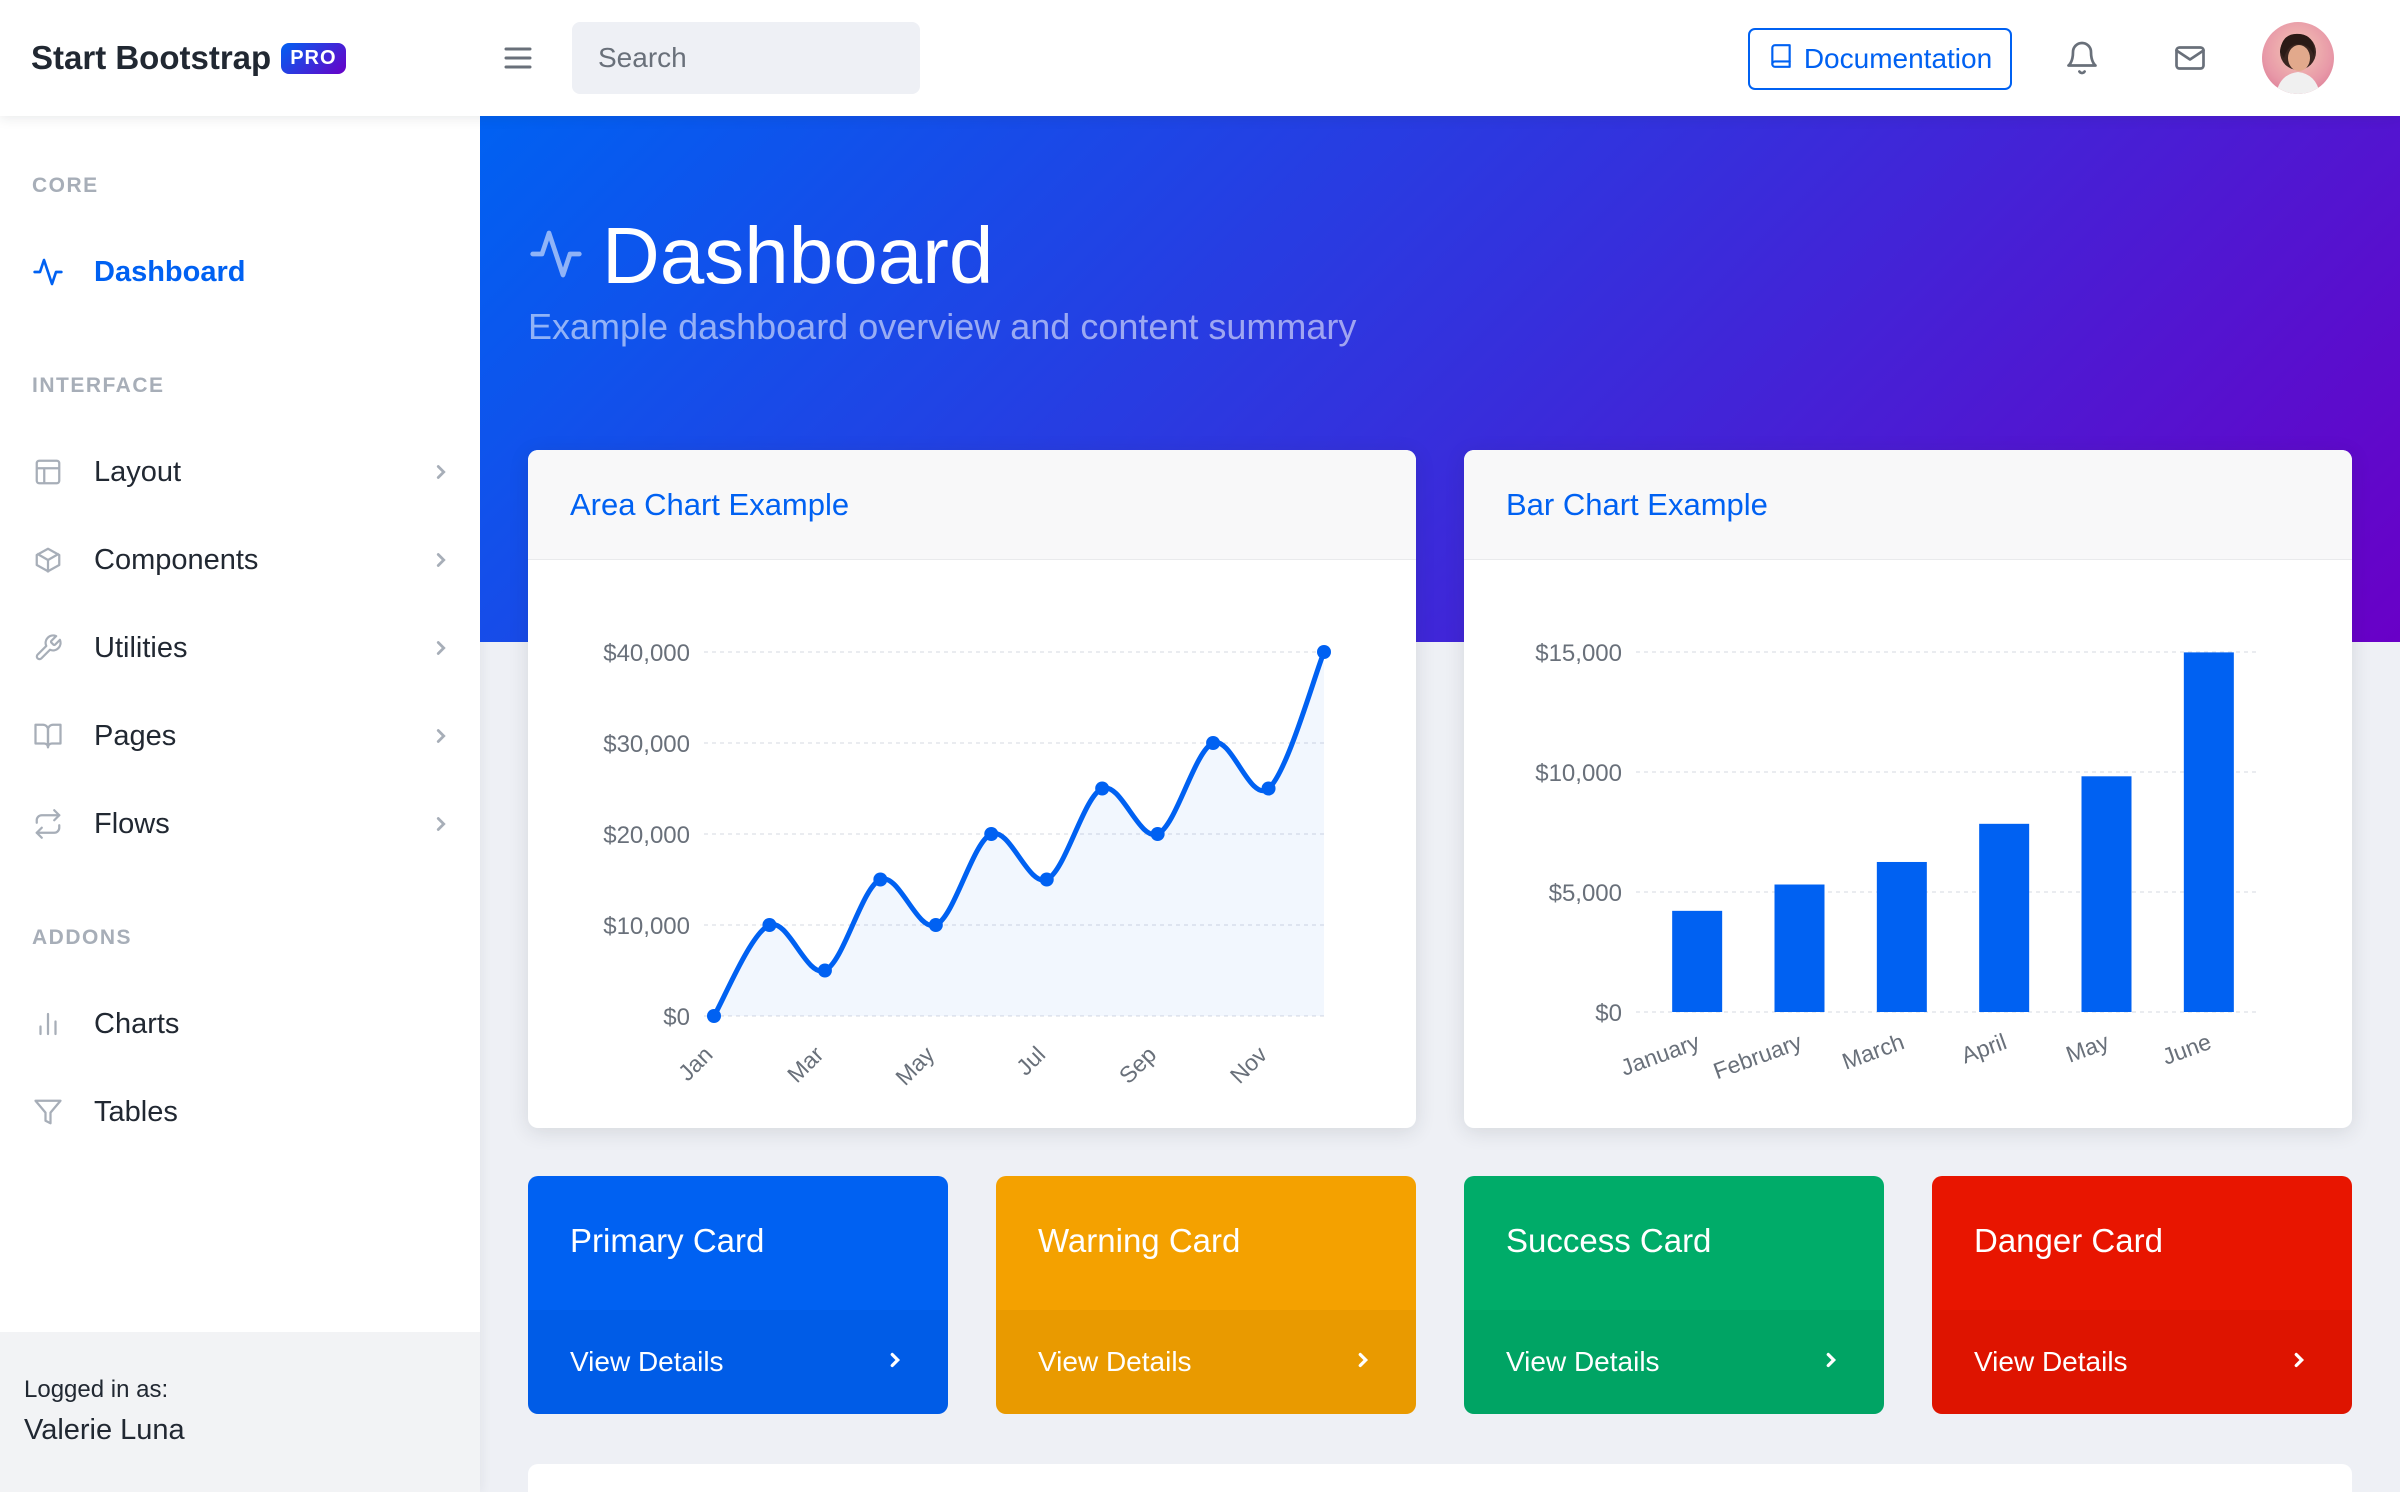  What do you see at coordinates (1030, 1060) in the screenshot?
I see `x-tick-label: Jul` at bounding box center [1030, 1060].